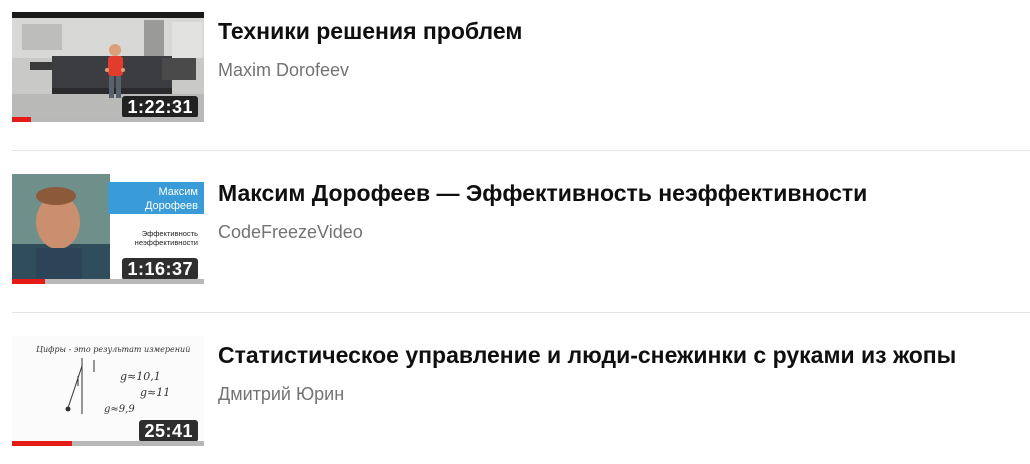  What do you see at coordinates (113, 349) in the screenshot?
I see `sketch-caption: Цифры - это результат измерений` at bounding box center [113, 349].